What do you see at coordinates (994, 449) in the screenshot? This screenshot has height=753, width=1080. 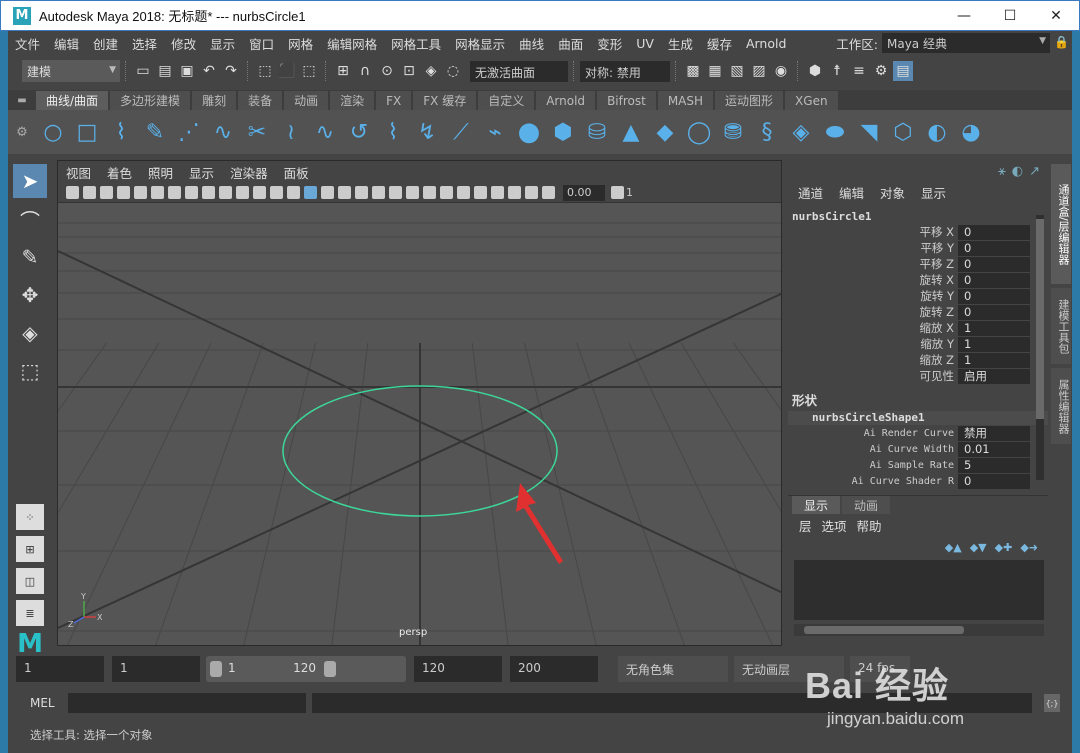 I see `channel-attribute-value: 0.01` at bounding box center [994, 449].